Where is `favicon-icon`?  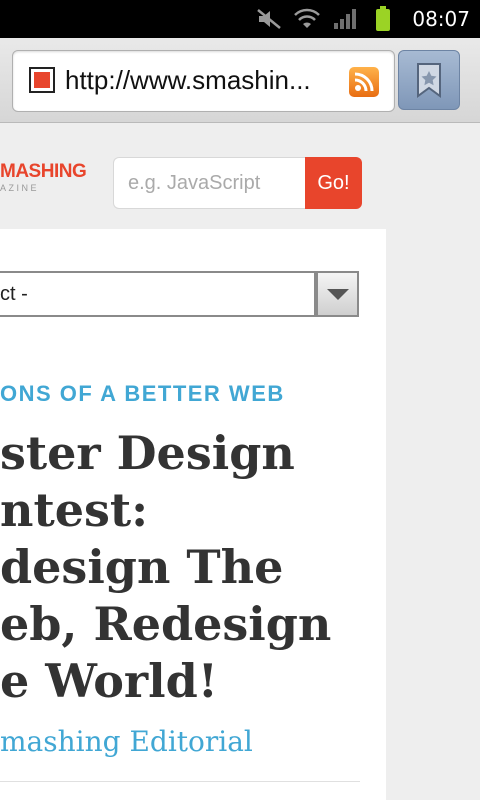 favicon-icon is located at coordinates (42, 80).